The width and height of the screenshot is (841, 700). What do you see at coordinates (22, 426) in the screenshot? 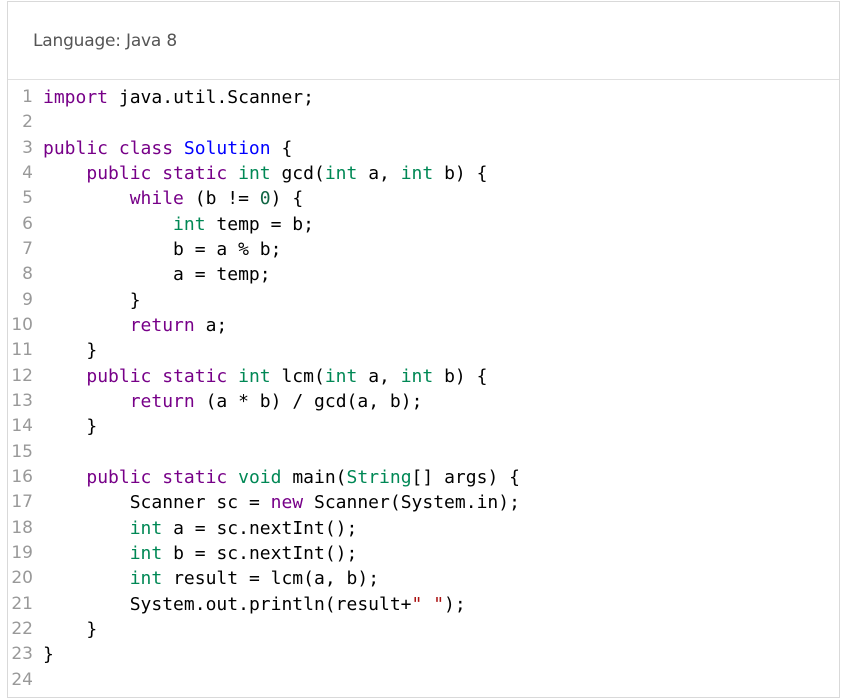
I see `line-number: 14` at bounding box center [22, 426].